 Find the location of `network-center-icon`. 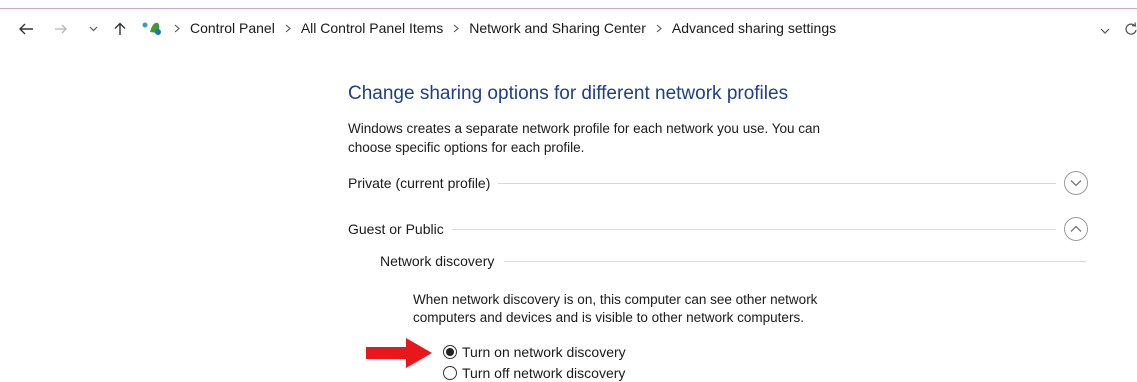

network-center-icon is located at coordinates (154, 28).